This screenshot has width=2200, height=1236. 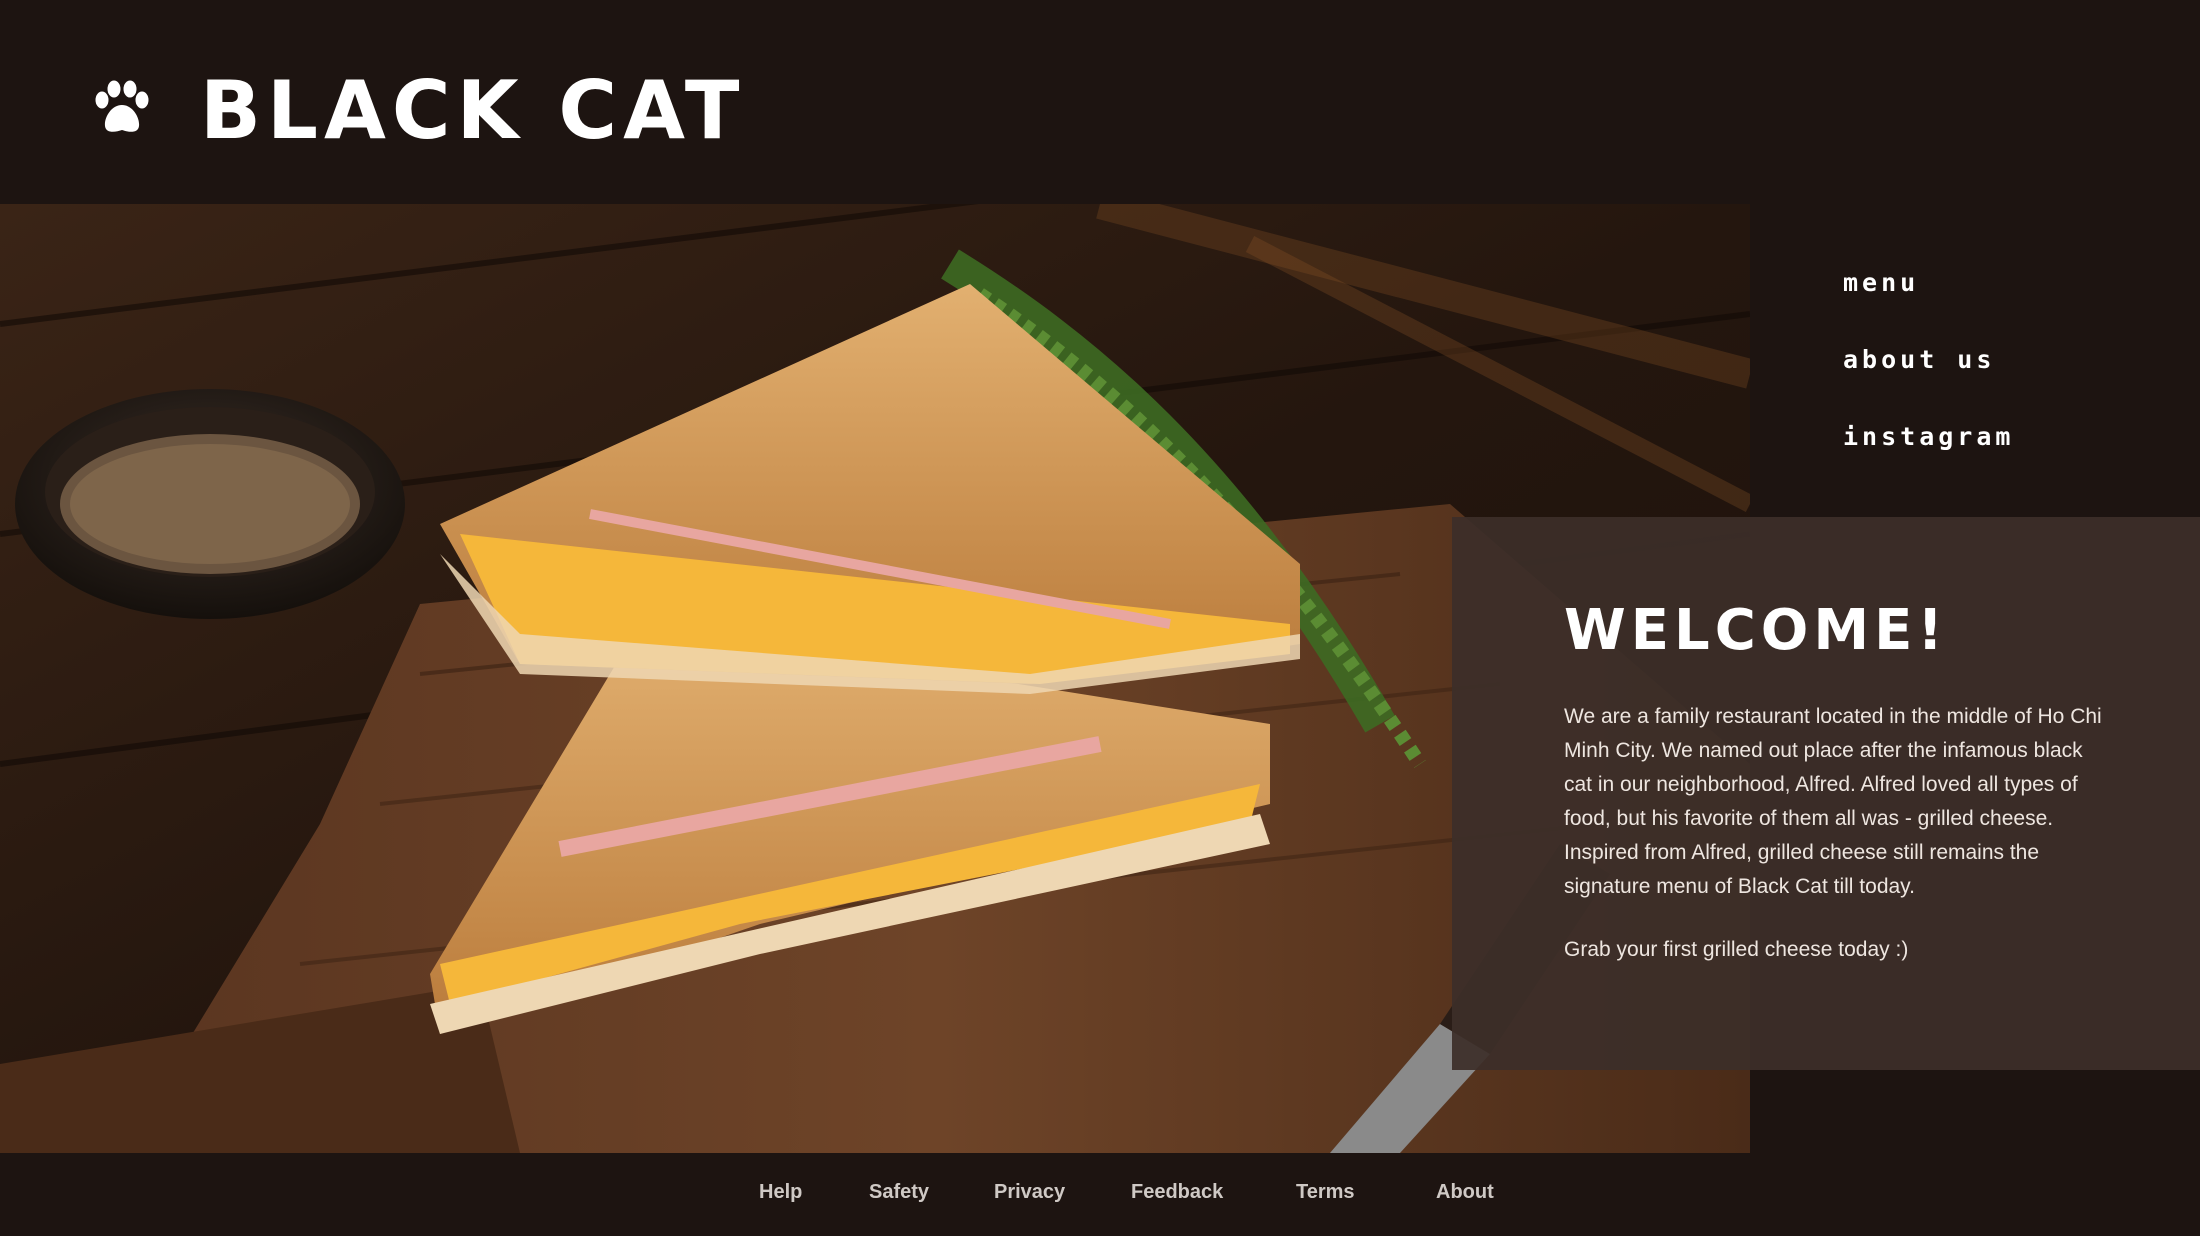 What do you see at coordinates (472, 111) in the screenshot?
I see `brand-logo-text: BLACK CAT` at bounding box center [472, 111].